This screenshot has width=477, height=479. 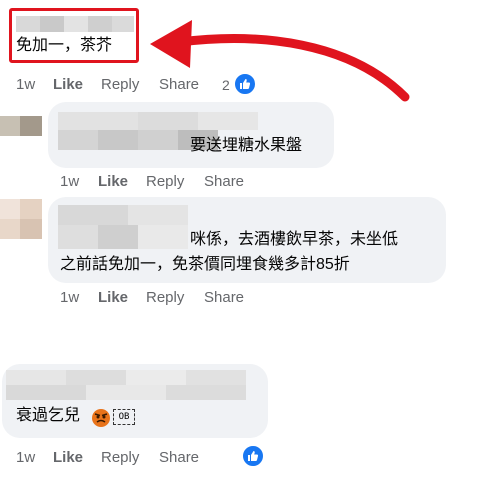 What do you see at coordinates (205, 264) in the screenshot?
I see `comment-text-line-2: 之前話免加一，免茶價同埋食幾多計85折` at bounding box center [205, 264].